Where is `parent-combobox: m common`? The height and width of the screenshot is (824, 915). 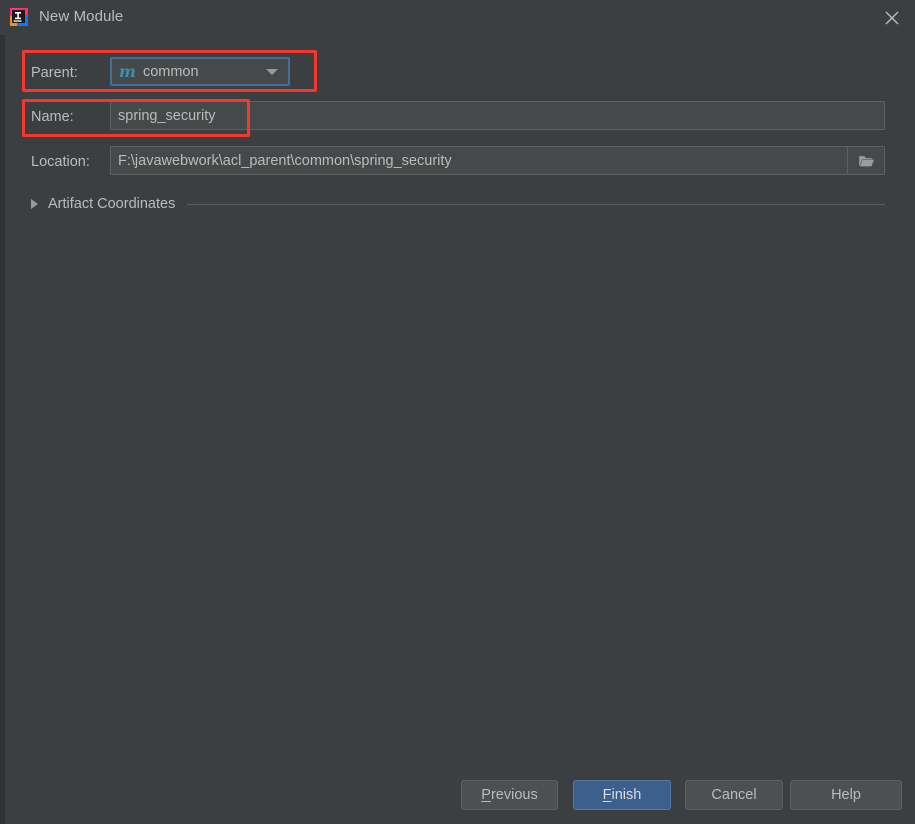 parent-combobox: m common is located at coordinates (200, 71).